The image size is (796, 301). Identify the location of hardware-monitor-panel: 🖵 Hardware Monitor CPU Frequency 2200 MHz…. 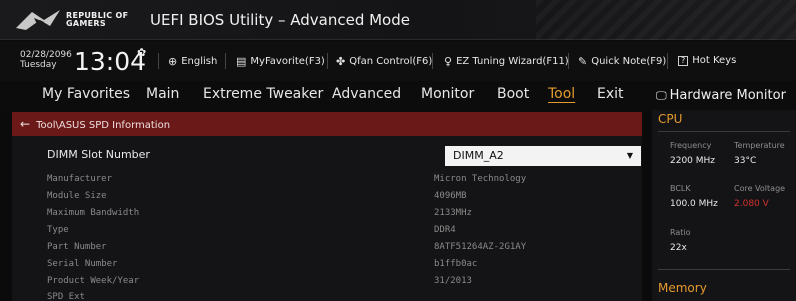
(724, 191).